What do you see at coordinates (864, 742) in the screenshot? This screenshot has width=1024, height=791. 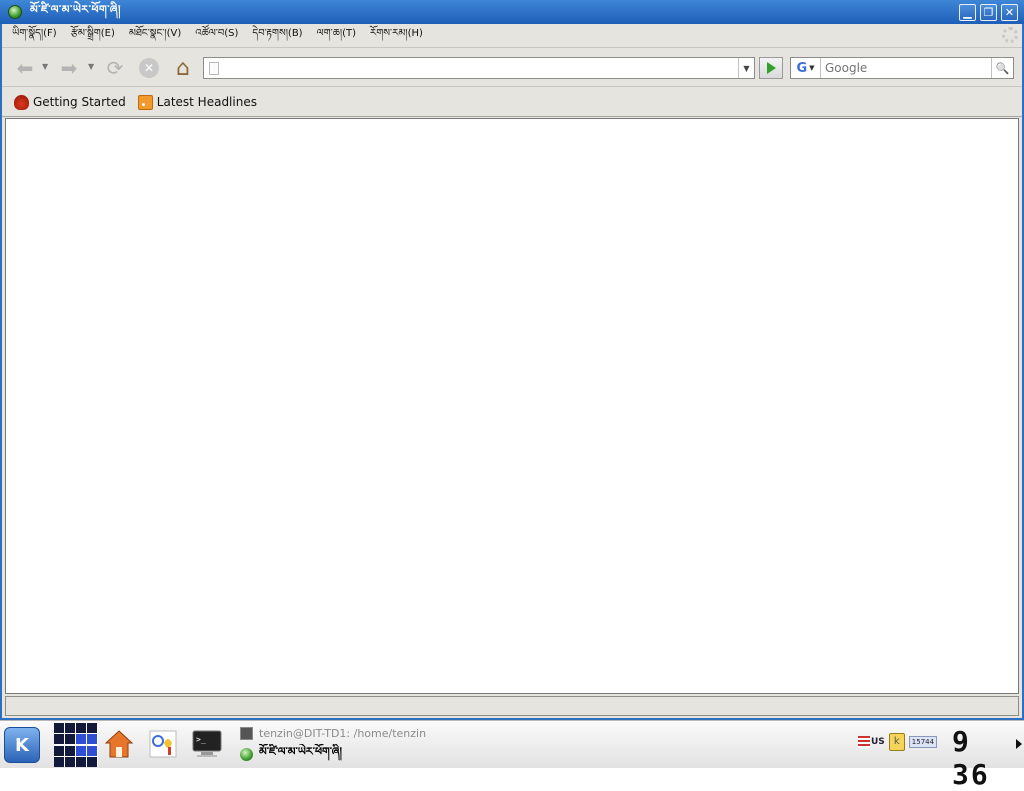 I see `us-flag-icon` at bounding box center [864, 742].